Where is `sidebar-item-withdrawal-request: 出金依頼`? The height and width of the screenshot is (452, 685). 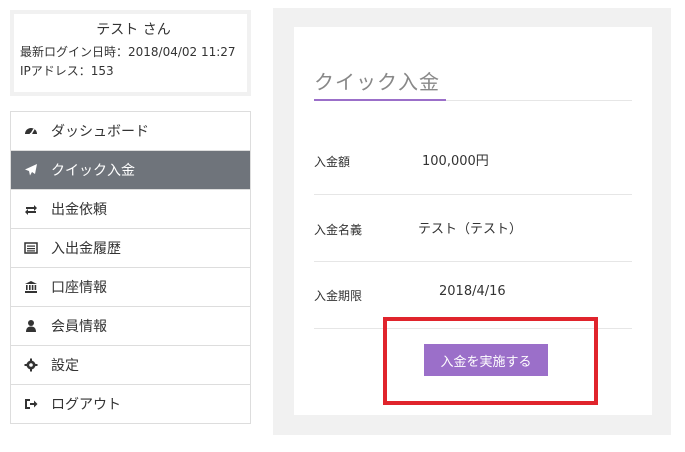 sidebar-item-withdrawal-request: 出金依頼 is located at coordinates (130, 209).